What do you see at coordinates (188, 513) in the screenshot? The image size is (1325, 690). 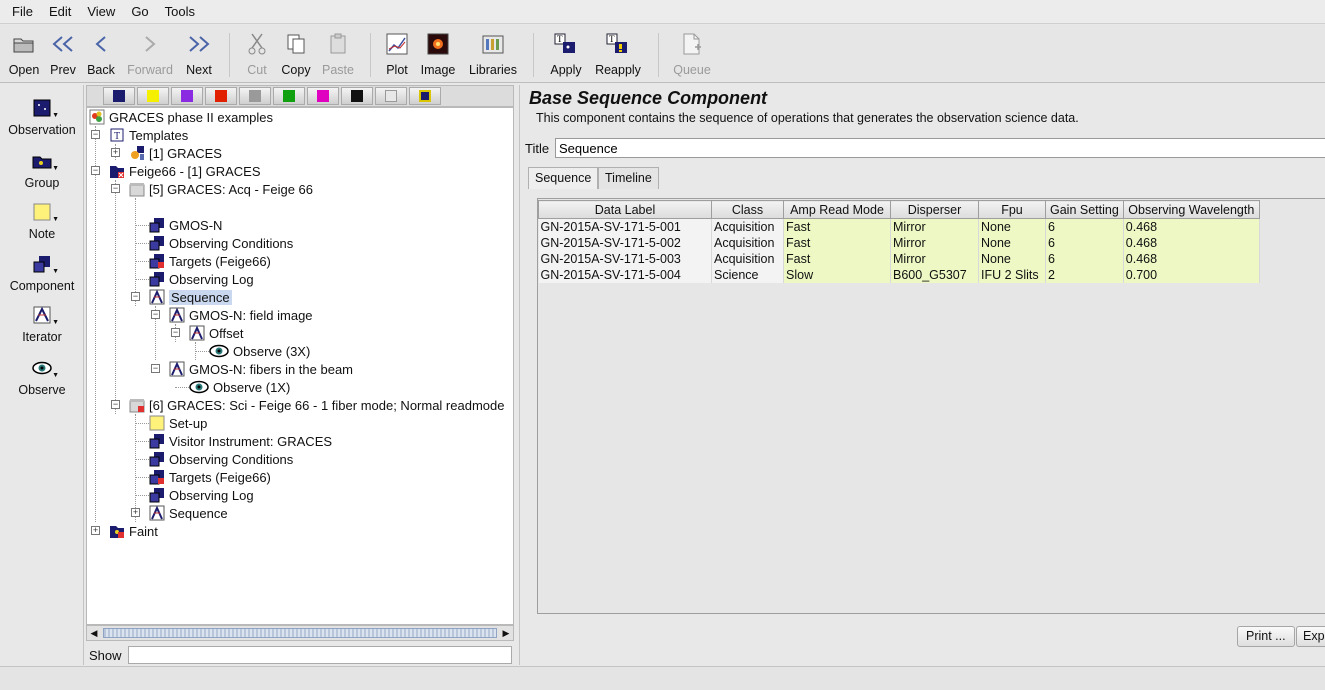 I see `tree-node-sequence-2: Sequence` at bounding box center [188, 513].